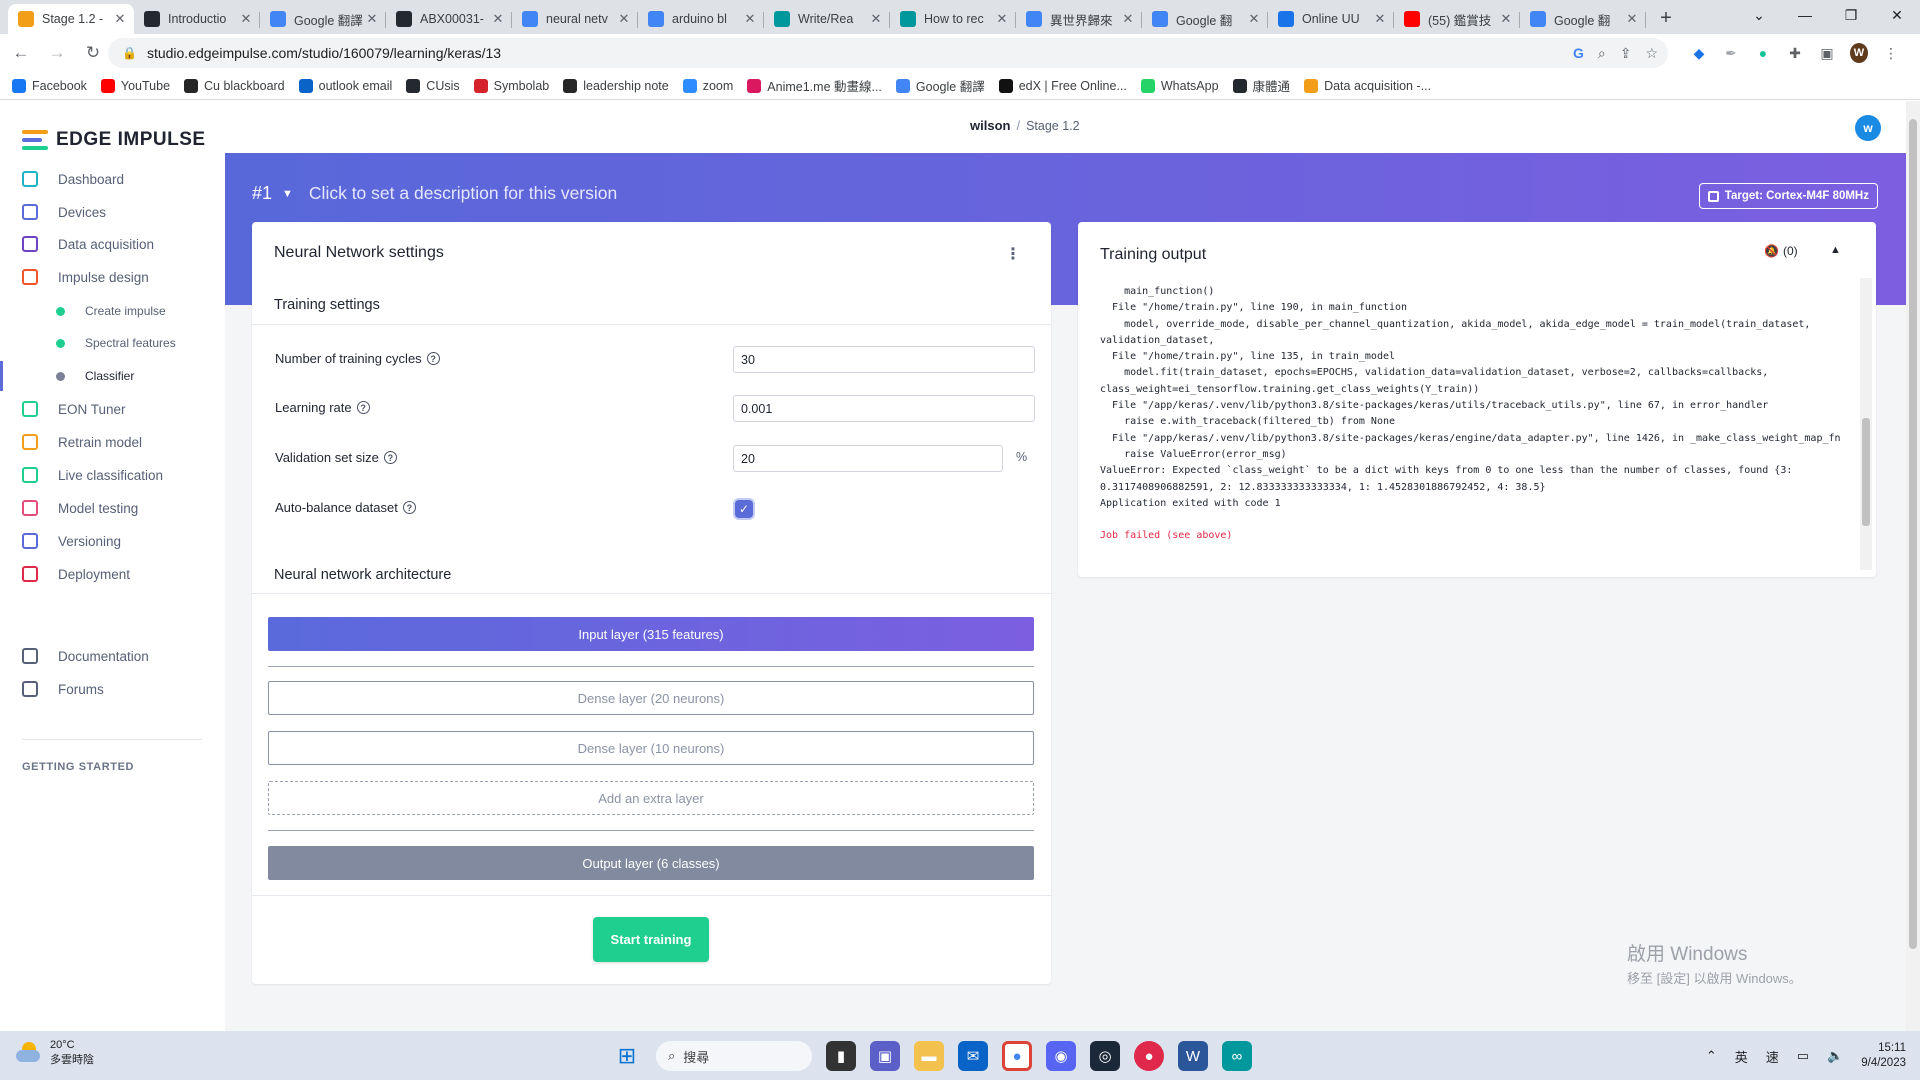 The image size is (1920, 1080). I want to click on dense-layer-2: Dense layer (10 neurons), so click(651, 748).